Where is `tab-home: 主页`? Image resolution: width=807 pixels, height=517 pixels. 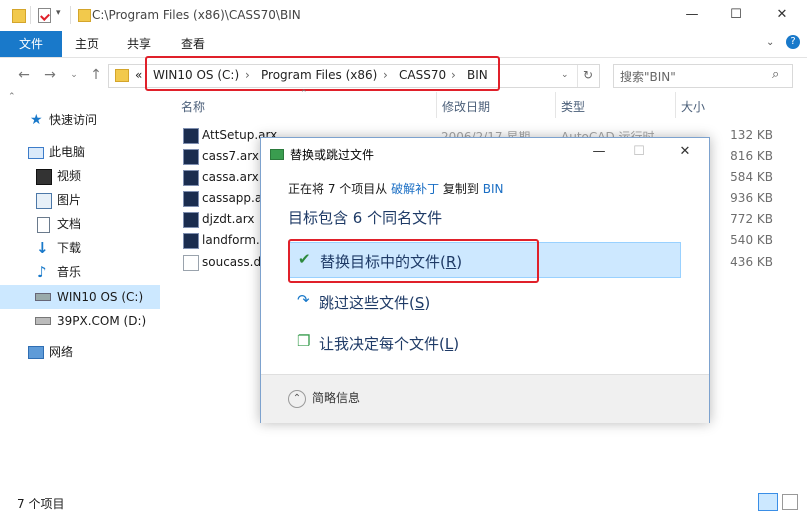
tab-home: 主页 is located at coordinates (87, 44).